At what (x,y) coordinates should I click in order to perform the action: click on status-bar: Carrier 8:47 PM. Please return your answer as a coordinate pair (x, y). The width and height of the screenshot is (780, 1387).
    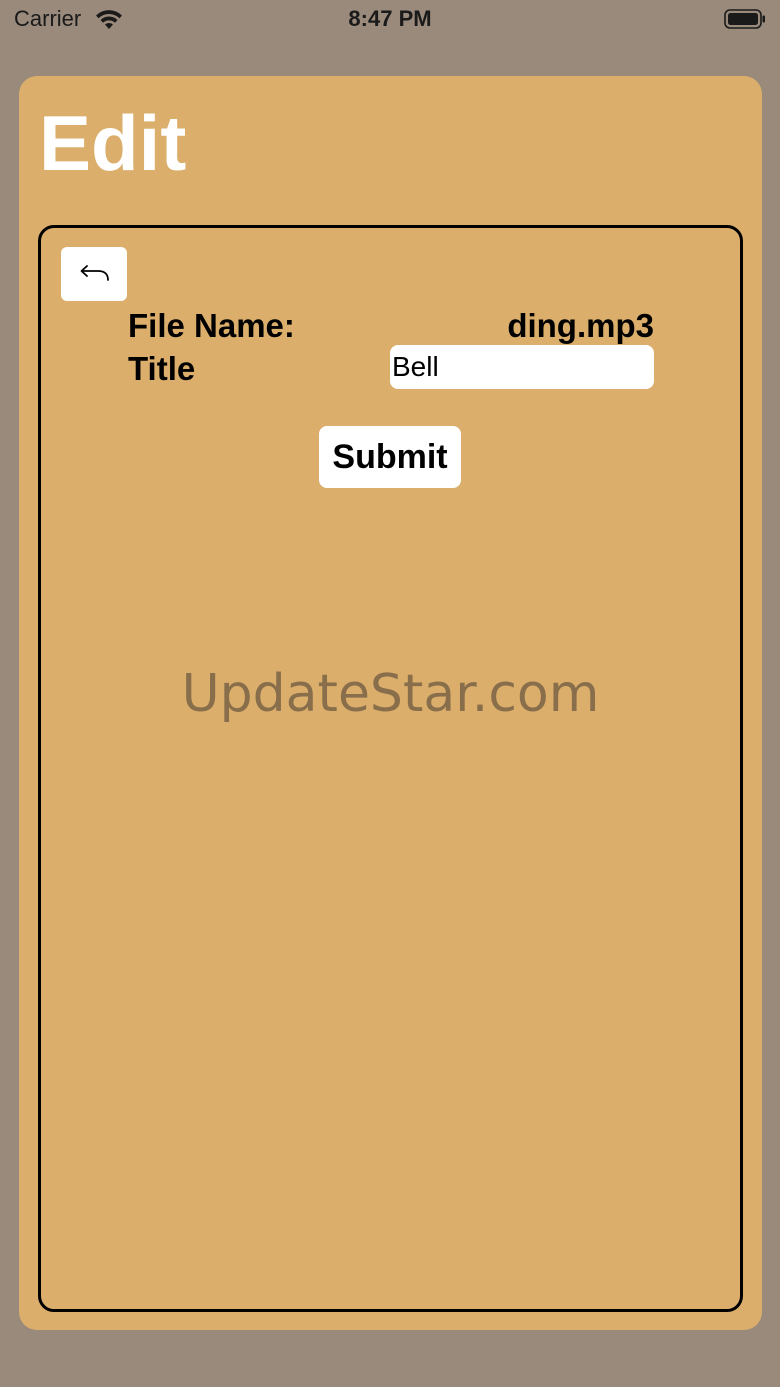
    Looking at the image, I should click on (390, 20).